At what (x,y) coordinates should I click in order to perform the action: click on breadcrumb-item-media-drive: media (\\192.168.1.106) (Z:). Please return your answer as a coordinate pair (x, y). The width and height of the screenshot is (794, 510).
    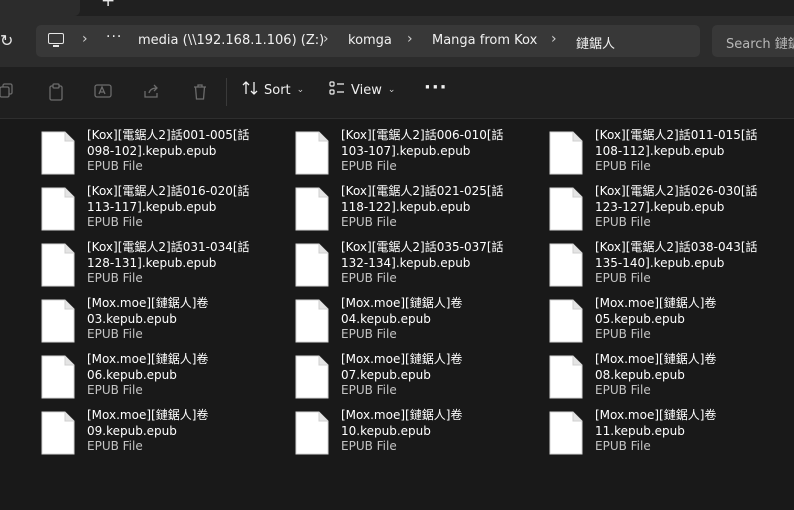
    Looking at the image, I should click on (231, 40).